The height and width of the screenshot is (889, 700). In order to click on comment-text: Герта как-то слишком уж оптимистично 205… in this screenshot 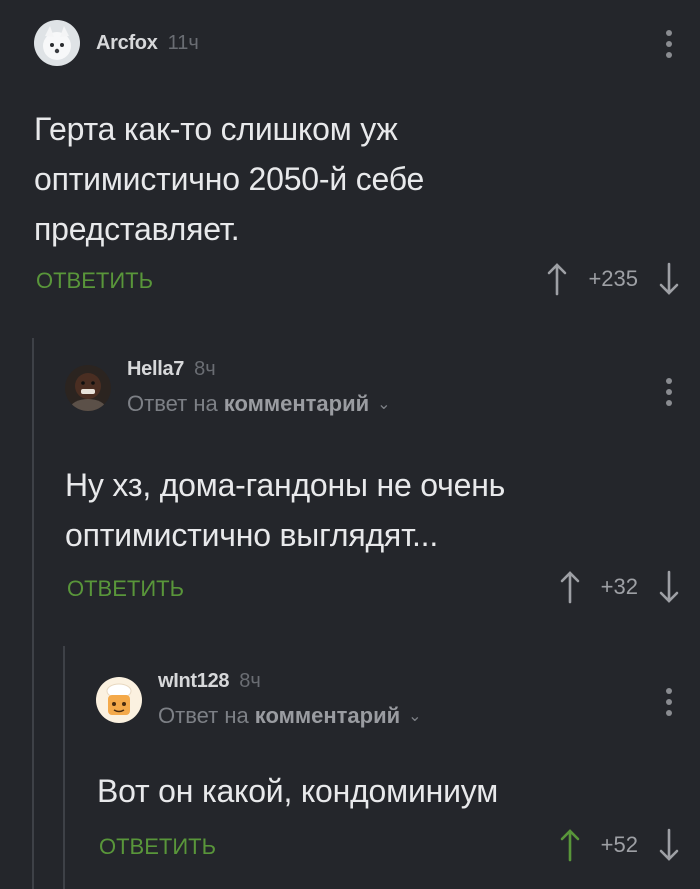, I will do `click(229, 179)`.